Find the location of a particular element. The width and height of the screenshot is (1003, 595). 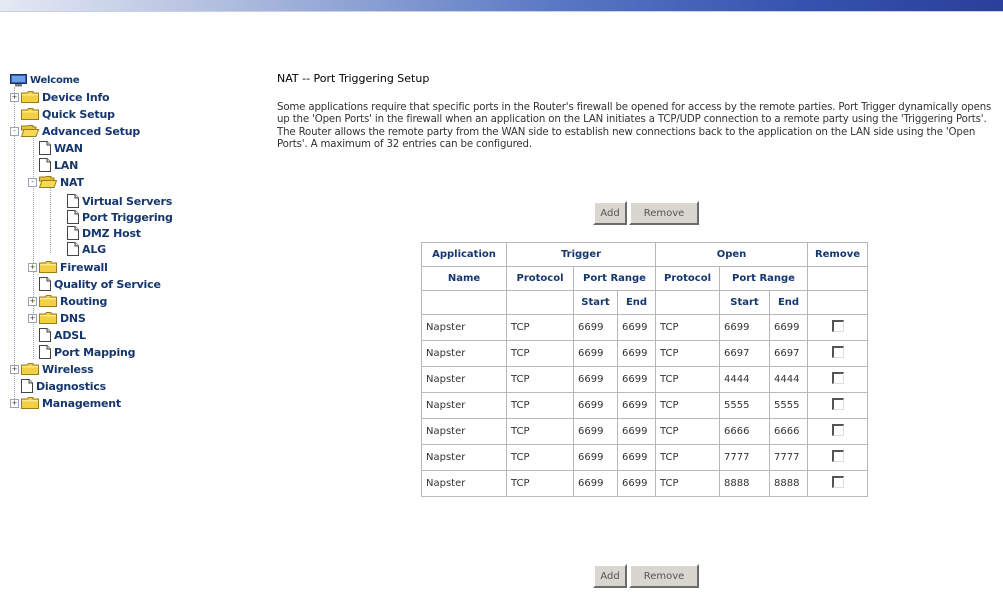

tree-item-wan: WAN is located at coordinates (61, 148).